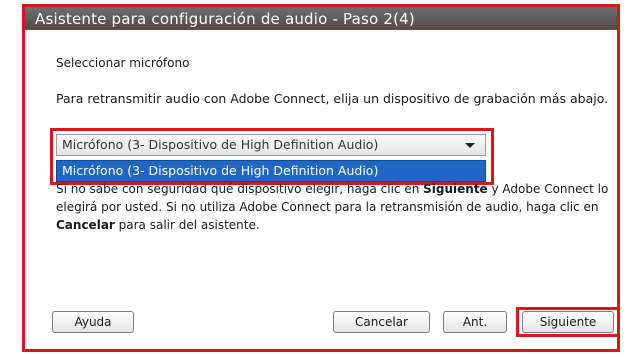  What do you see at coordinates (123, 63) in the screenshot?
I see `section-label: Seleccionar micrófono` at bounding box center [123, 63].